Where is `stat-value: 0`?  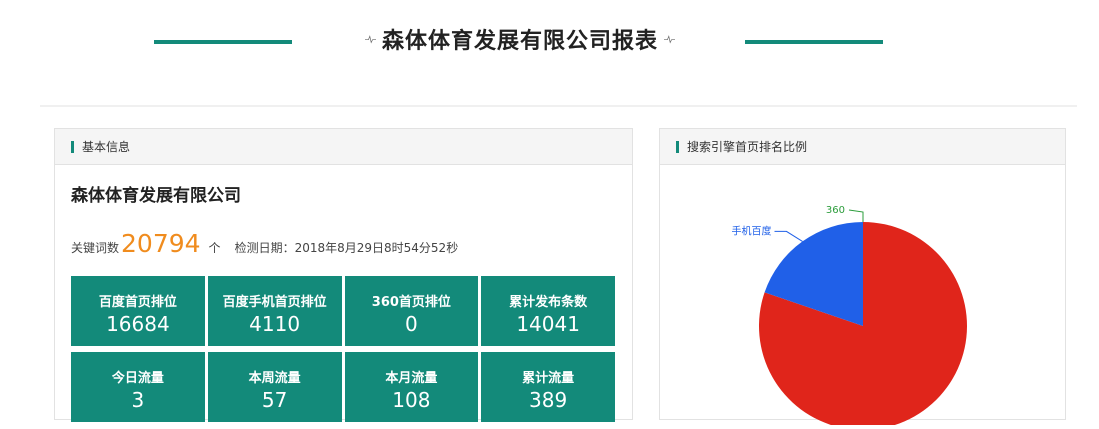 stat-value: 0 is located at coordinates (411, 324).